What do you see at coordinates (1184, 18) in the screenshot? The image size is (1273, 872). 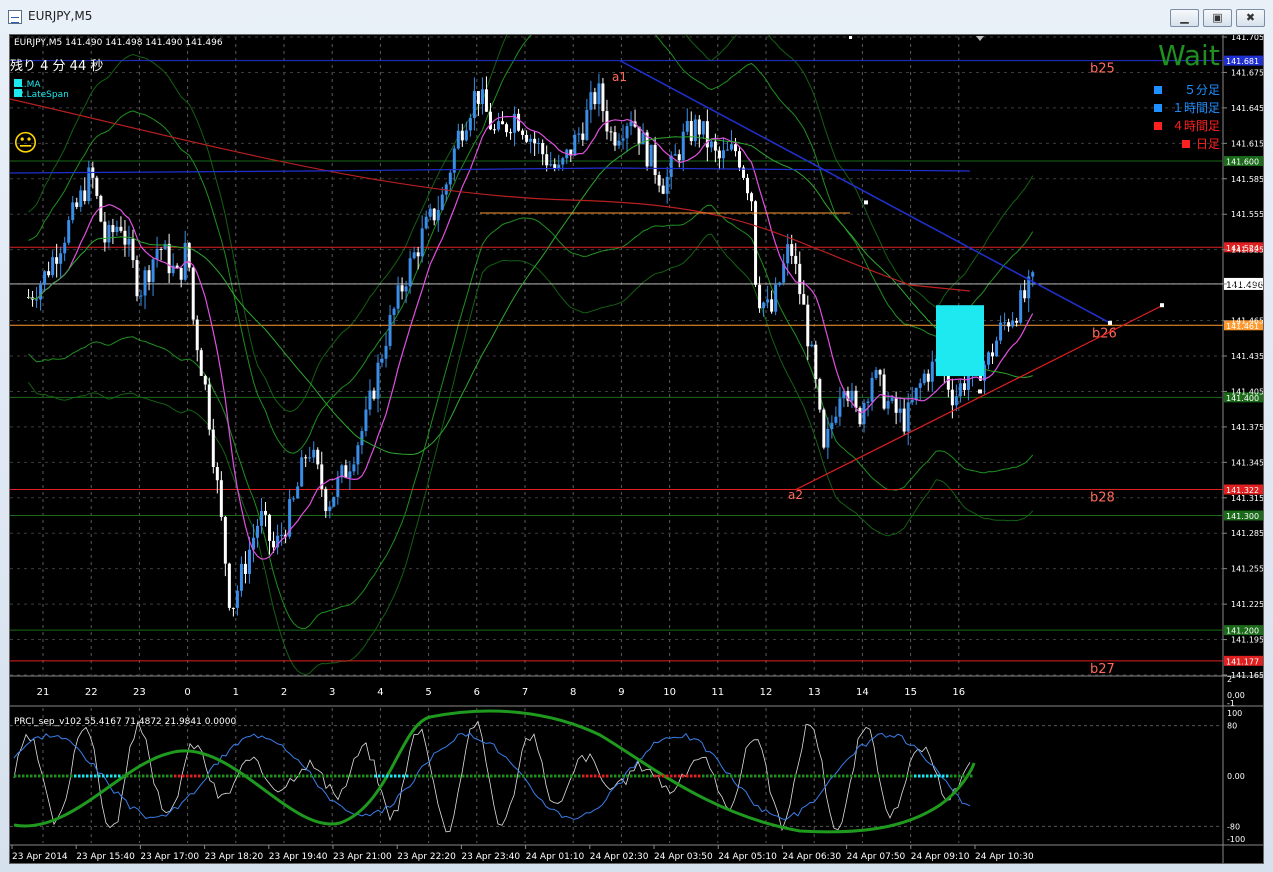 I see `minimize-button: ▁` at bounding box center [1184, 18].